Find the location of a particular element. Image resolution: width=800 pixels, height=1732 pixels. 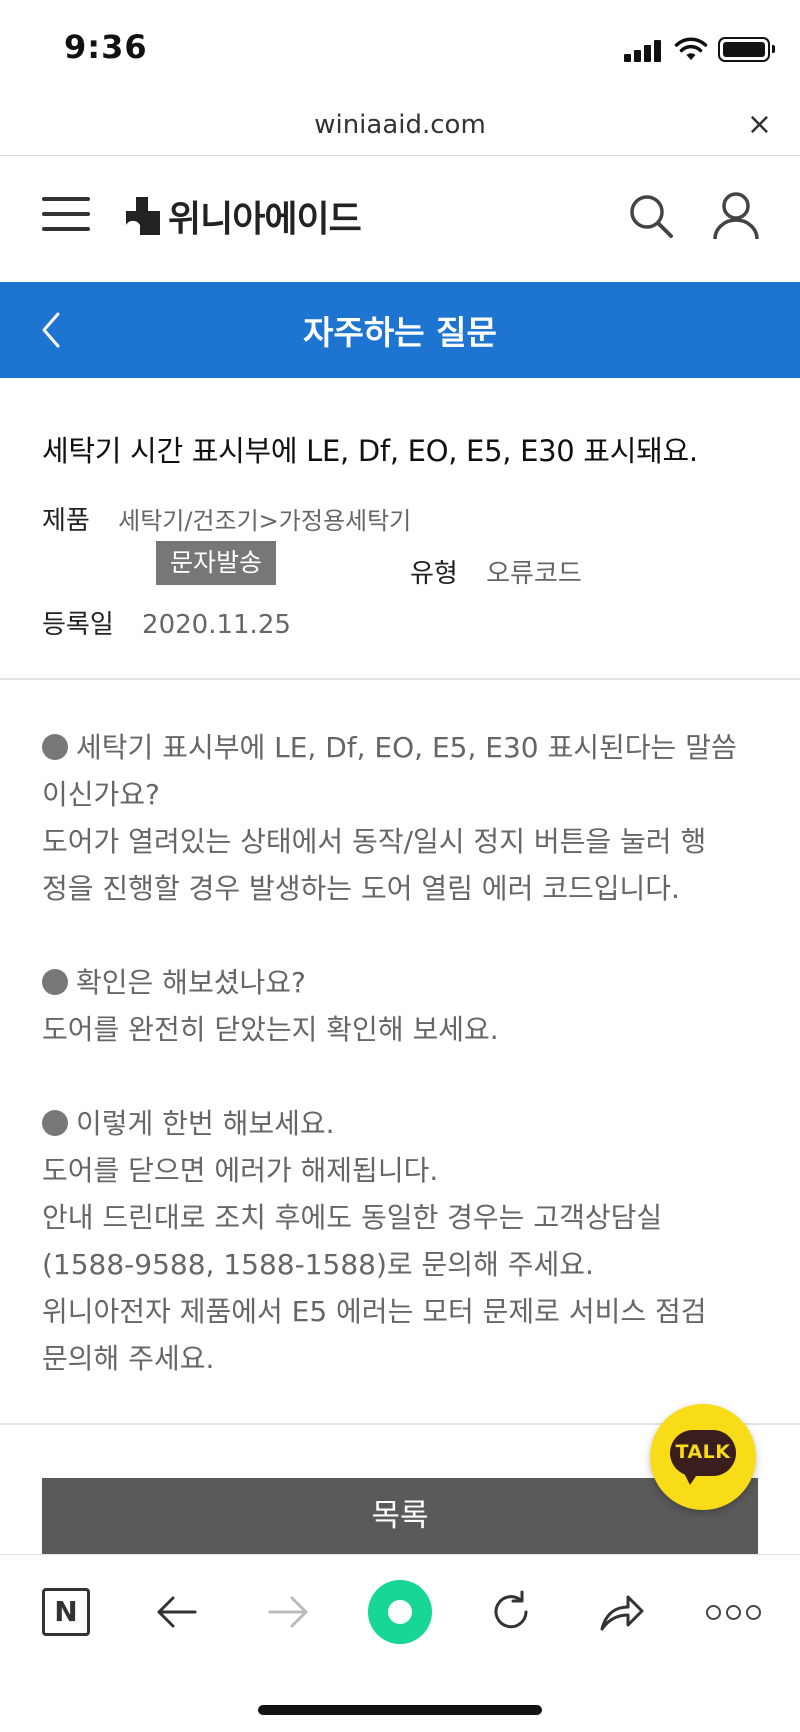

divider is located at coordinates (400, 679).